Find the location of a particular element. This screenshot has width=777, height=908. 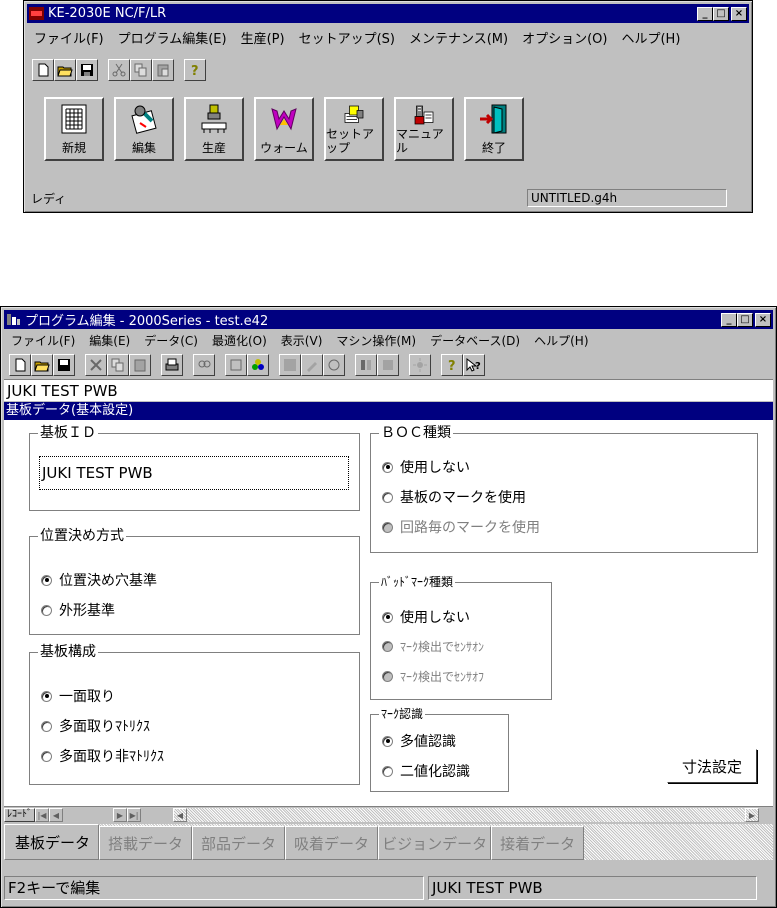

title-bar: KE-2030E NC/F/LR _ □ × is located at coordinates (388, 13).